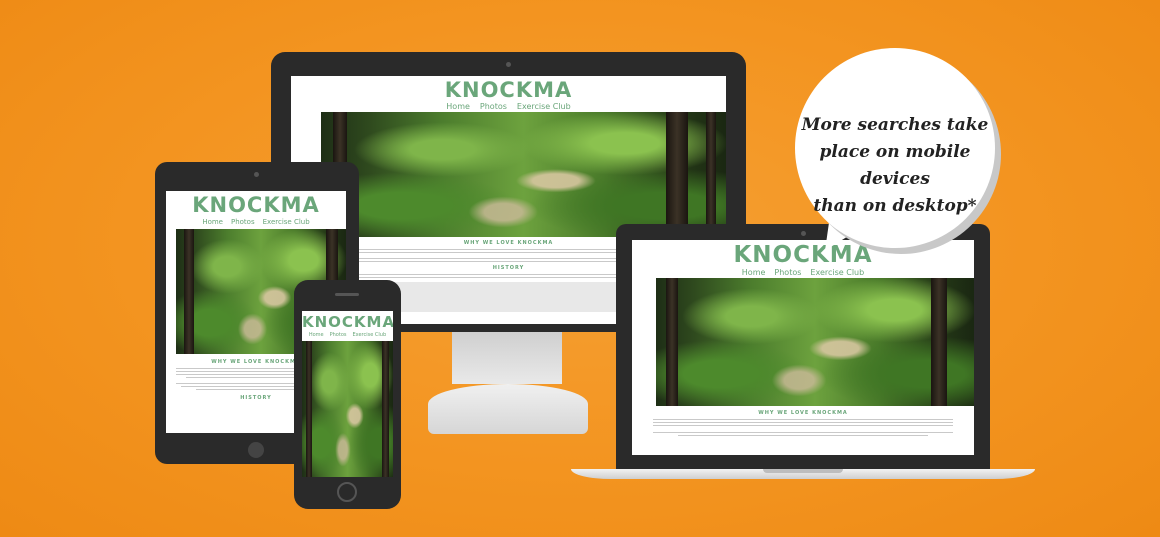 This screenshot has width=1160, height=537. What do you see at coordinates (895, 206) in the screenshot?
I see `bubble-line-3: than on desktop*` at bounding box center [895, 206].